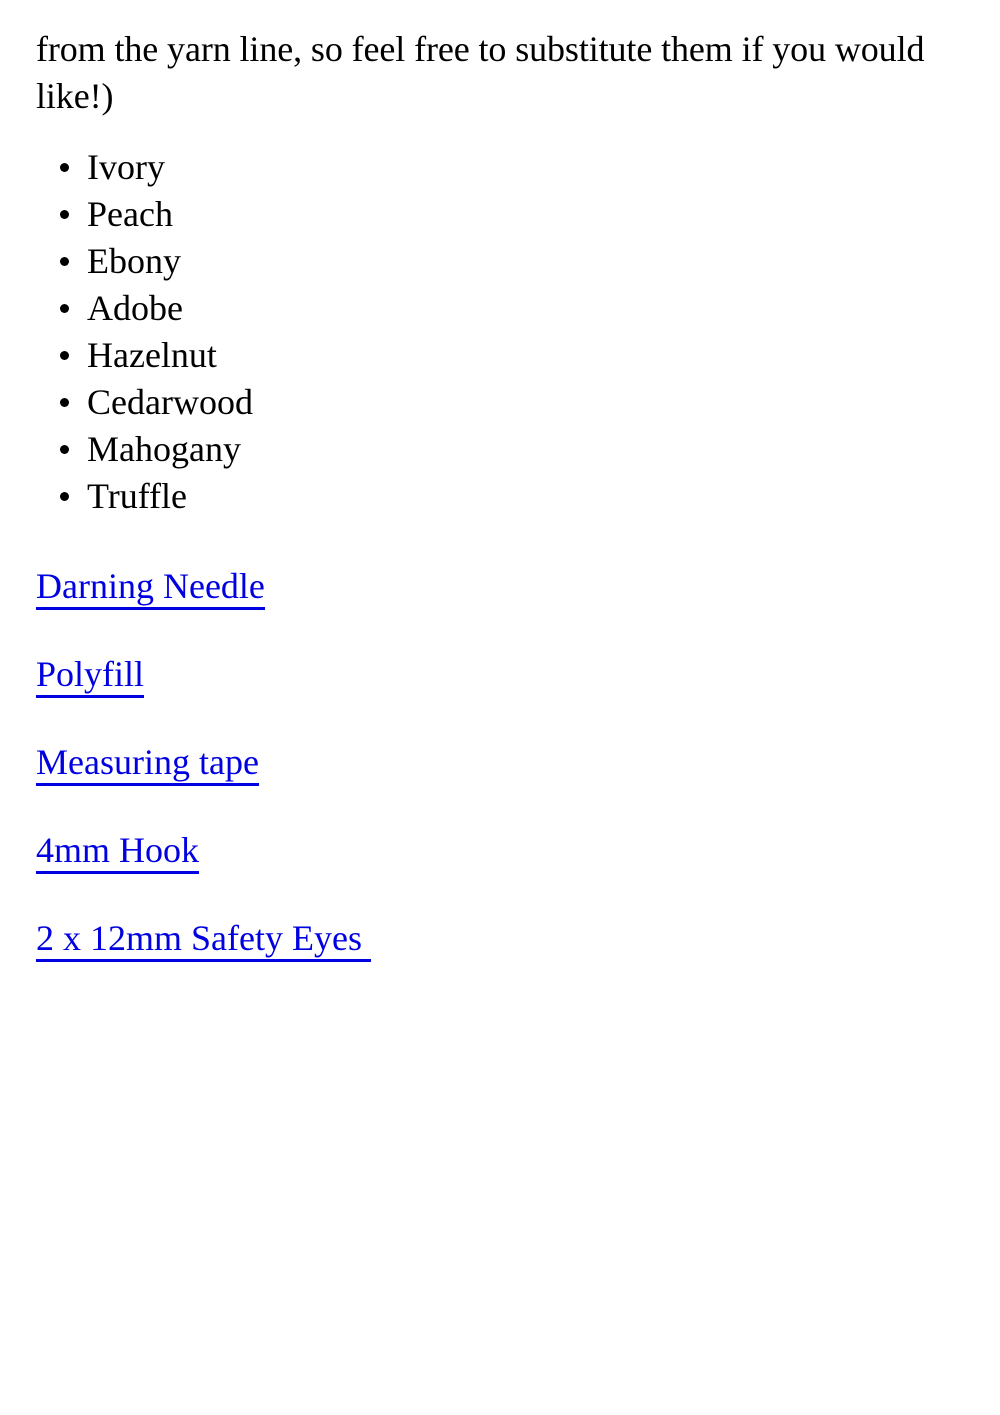 The height and width of the screenshot is (1415, 1000). I want to click on list-item: Hazelnut, so click(512, 355).